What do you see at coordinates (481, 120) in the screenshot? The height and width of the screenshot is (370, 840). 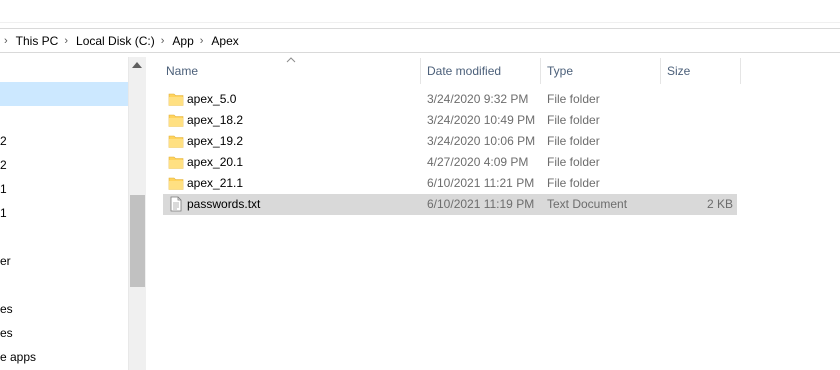 I see `file-date: 3/24/2020 10:49 PM` at bounding box center [481, 120].